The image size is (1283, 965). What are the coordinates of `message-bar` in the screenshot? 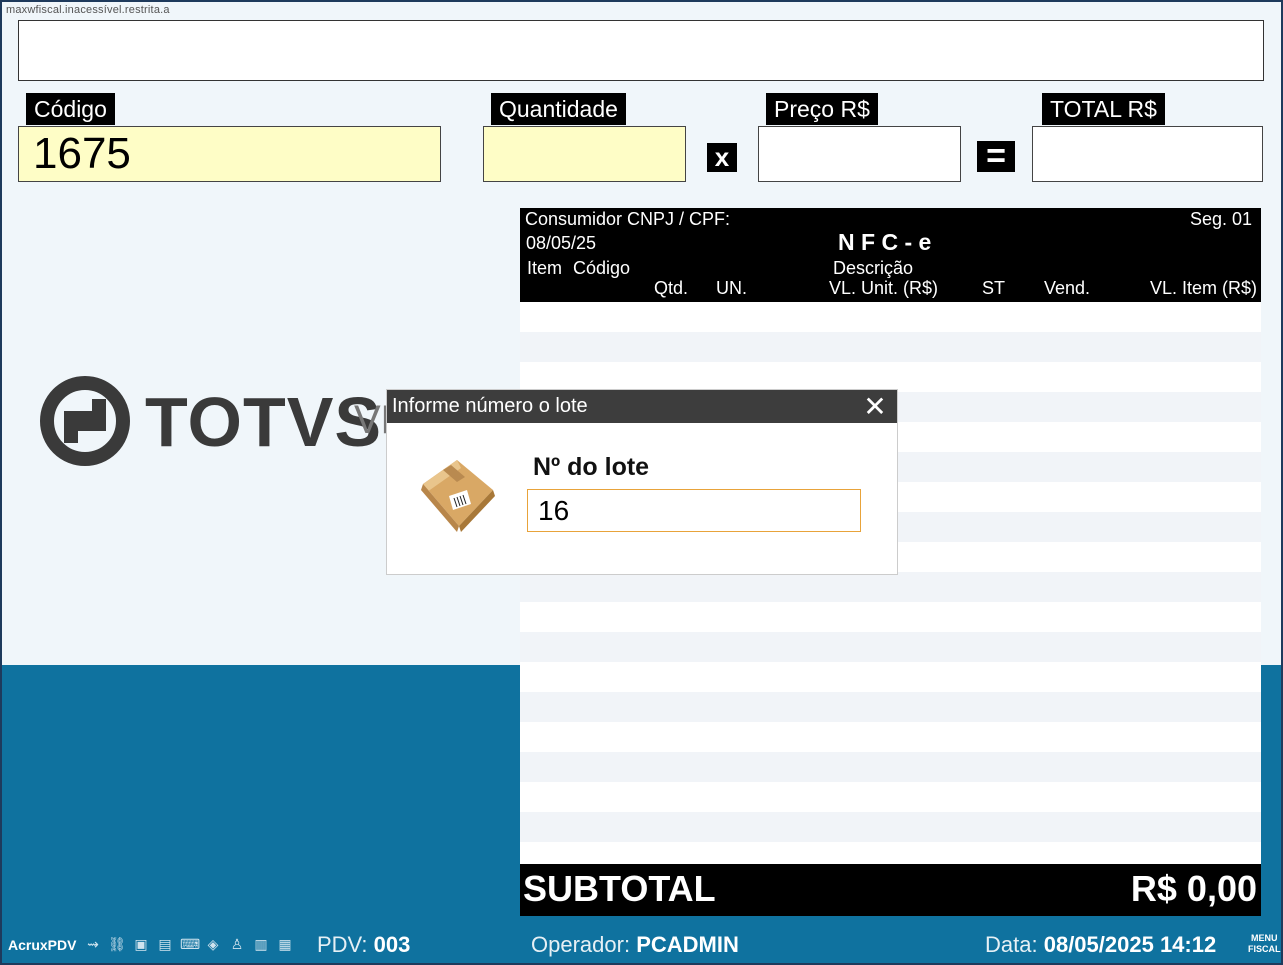 It's located at (641, 50).